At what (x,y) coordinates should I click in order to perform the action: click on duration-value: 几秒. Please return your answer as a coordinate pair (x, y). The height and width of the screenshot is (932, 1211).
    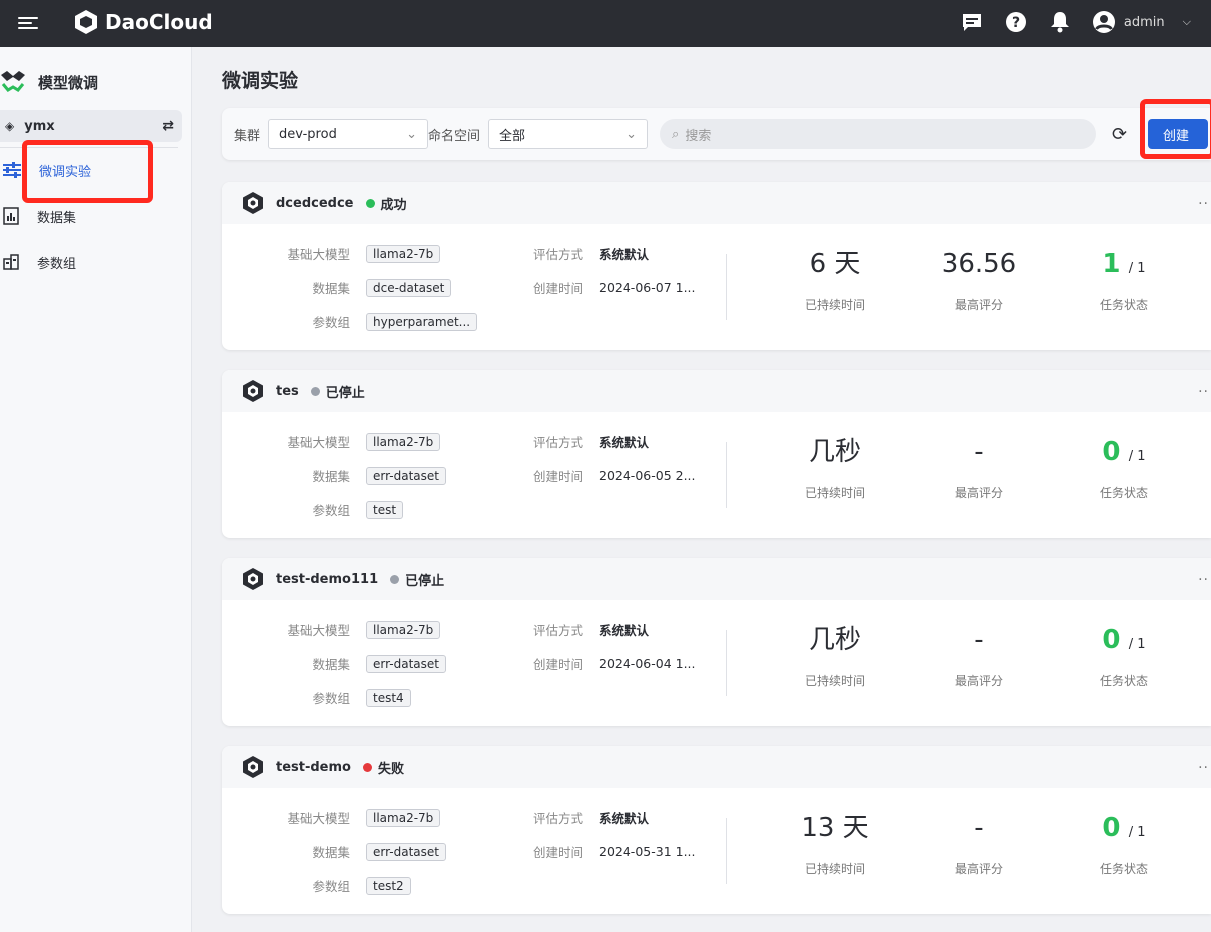
    Looking at the image, I should click on (834, 452).